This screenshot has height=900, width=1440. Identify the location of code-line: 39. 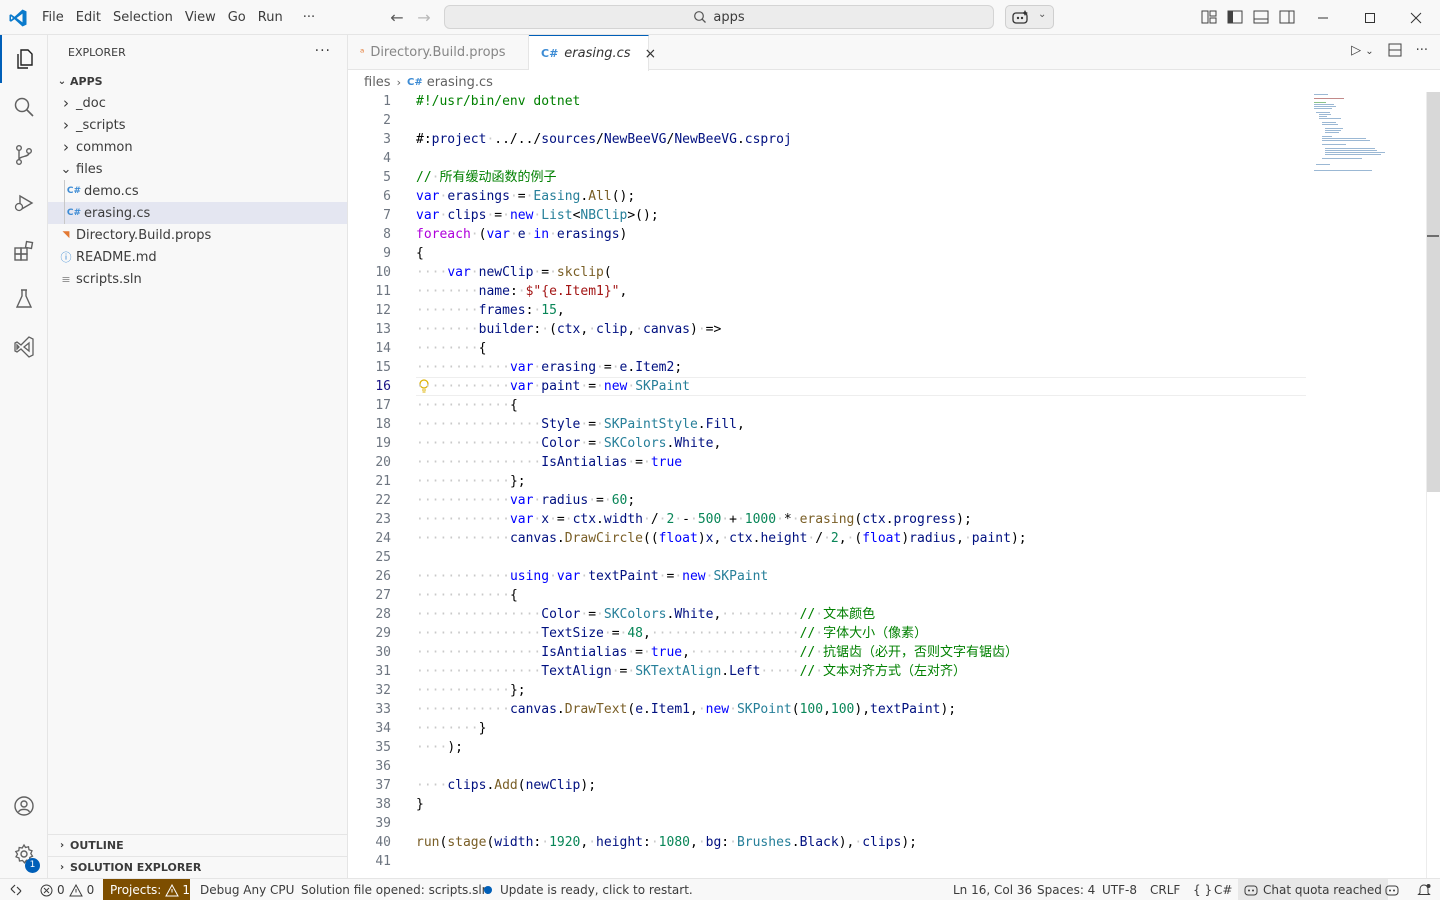
(828, 823).